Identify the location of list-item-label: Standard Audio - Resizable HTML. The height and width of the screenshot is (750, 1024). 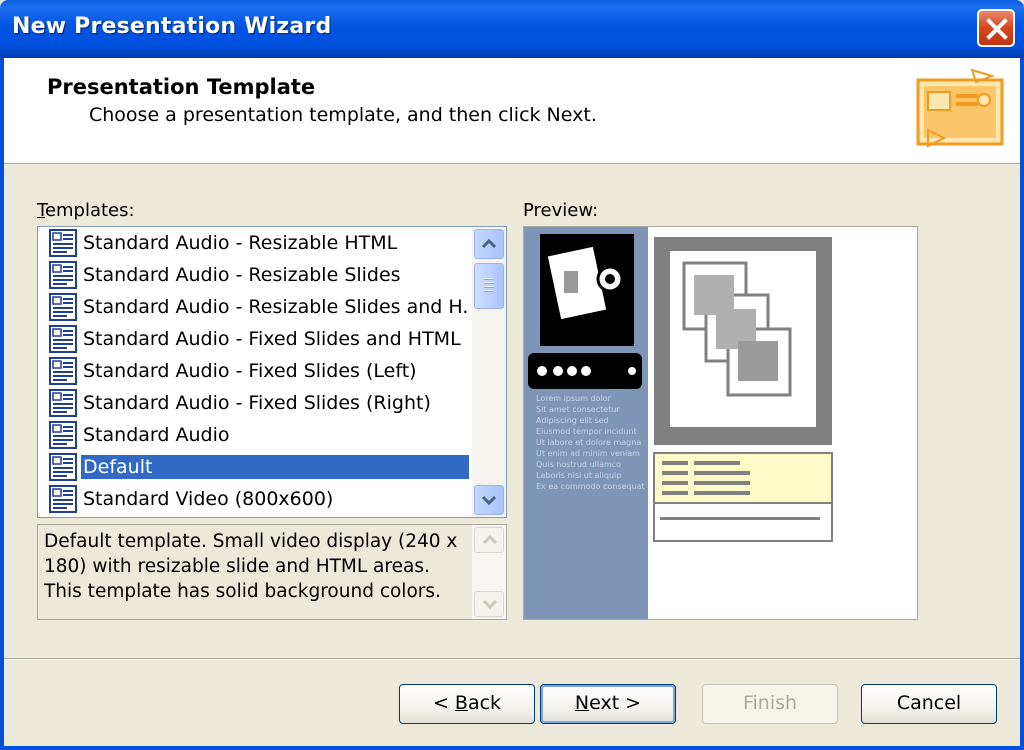
(240, 243).